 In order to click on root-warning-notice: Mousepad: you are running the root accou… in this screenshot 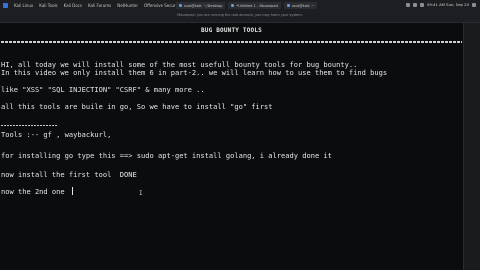, I will do `click(240, 15)`.